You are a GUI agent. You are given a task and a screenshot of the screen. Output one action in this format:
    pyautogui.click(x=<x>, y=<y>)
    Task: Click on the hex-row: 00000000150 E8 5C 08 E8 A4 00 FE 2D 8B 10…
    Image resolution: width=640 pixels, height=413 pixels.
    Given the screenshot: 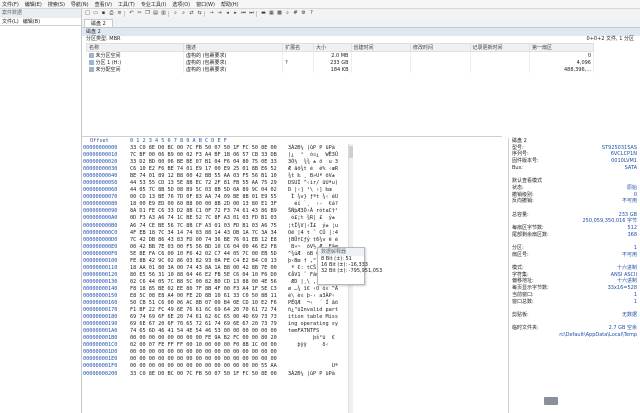 What is the action you would take?
    pyautogui.click(x=292, y=296)
    